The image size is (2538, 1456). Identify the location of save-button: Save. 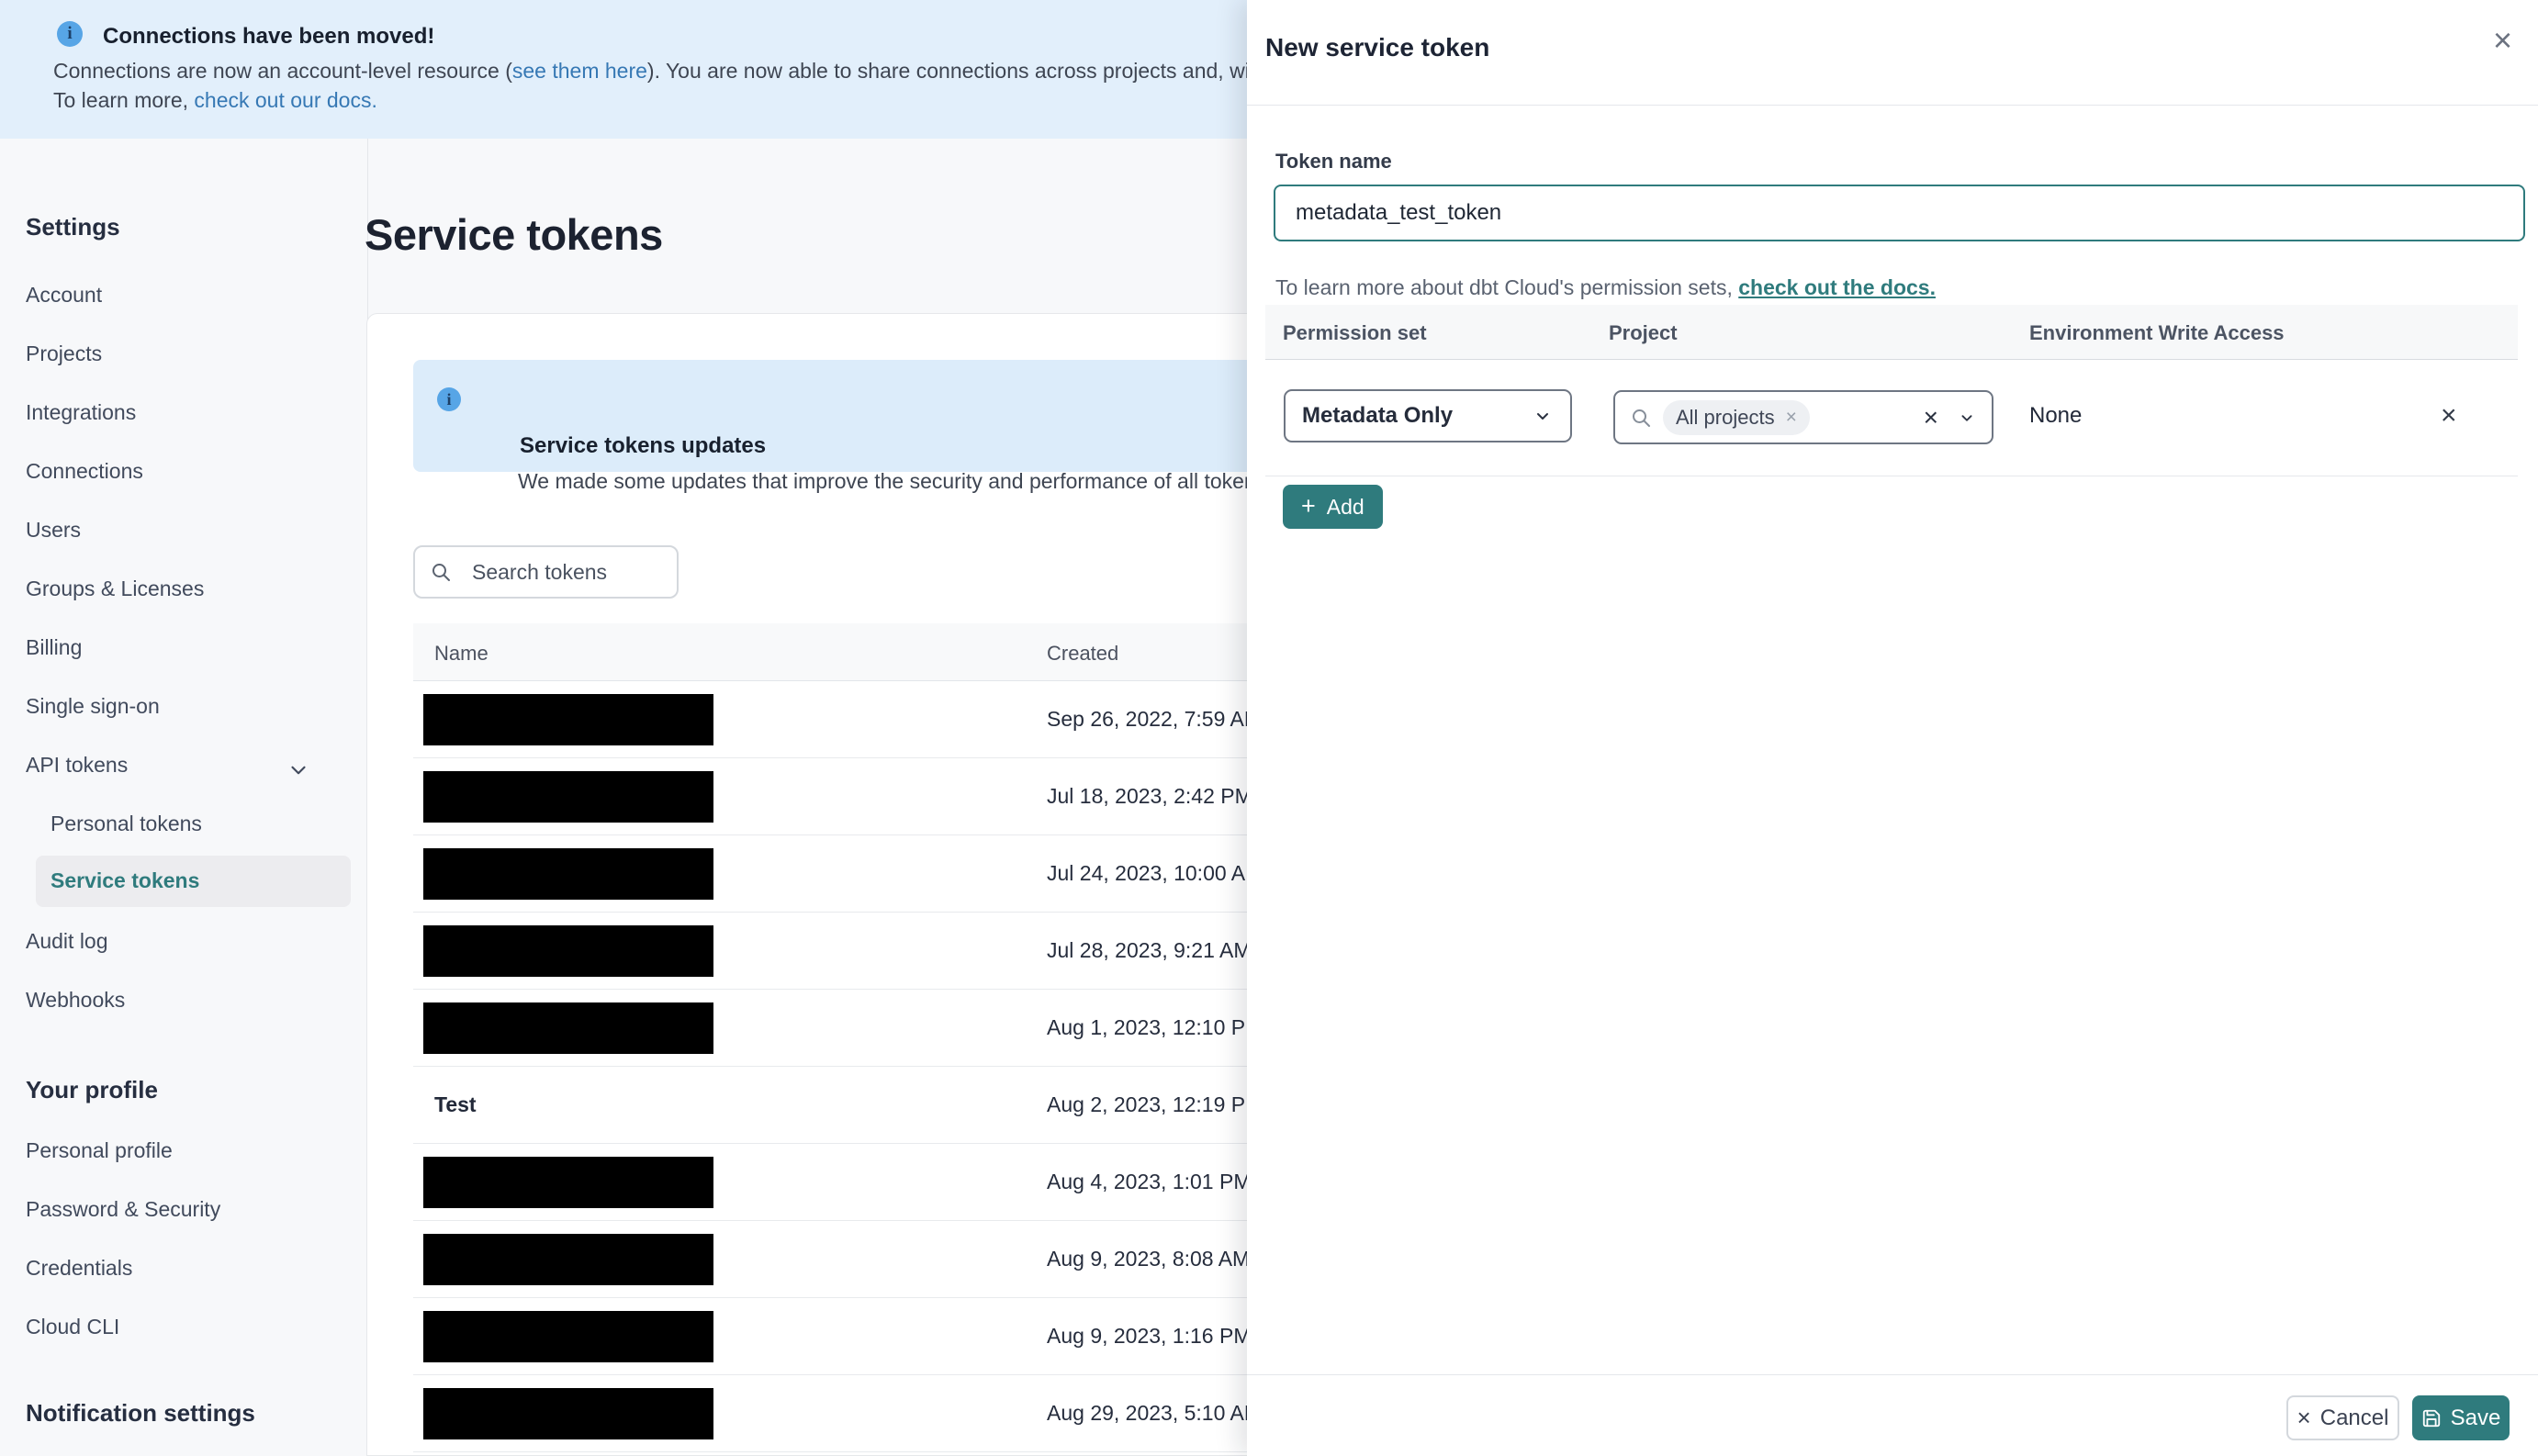
(2461, 1417).